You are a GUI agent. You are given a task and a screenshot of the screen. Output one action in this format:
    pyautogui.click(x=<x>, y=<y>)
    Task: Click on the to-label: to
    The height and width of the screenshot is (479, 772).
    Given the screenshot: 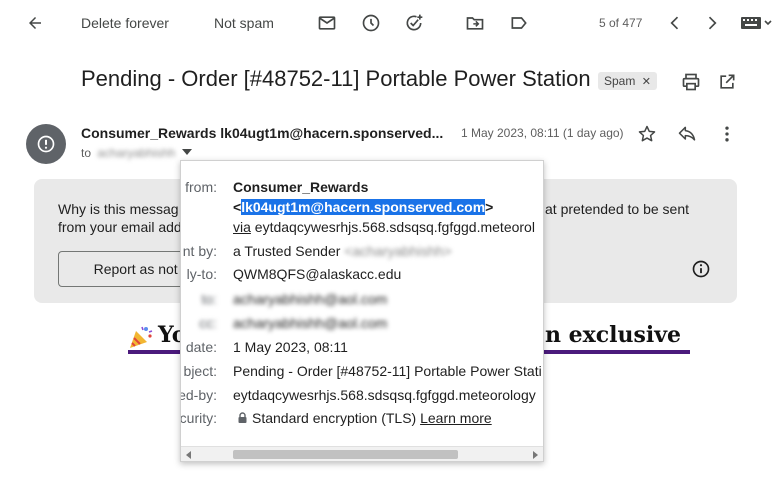 What is the action you would take?
    pyautogui.click(x=86, y=153)
    